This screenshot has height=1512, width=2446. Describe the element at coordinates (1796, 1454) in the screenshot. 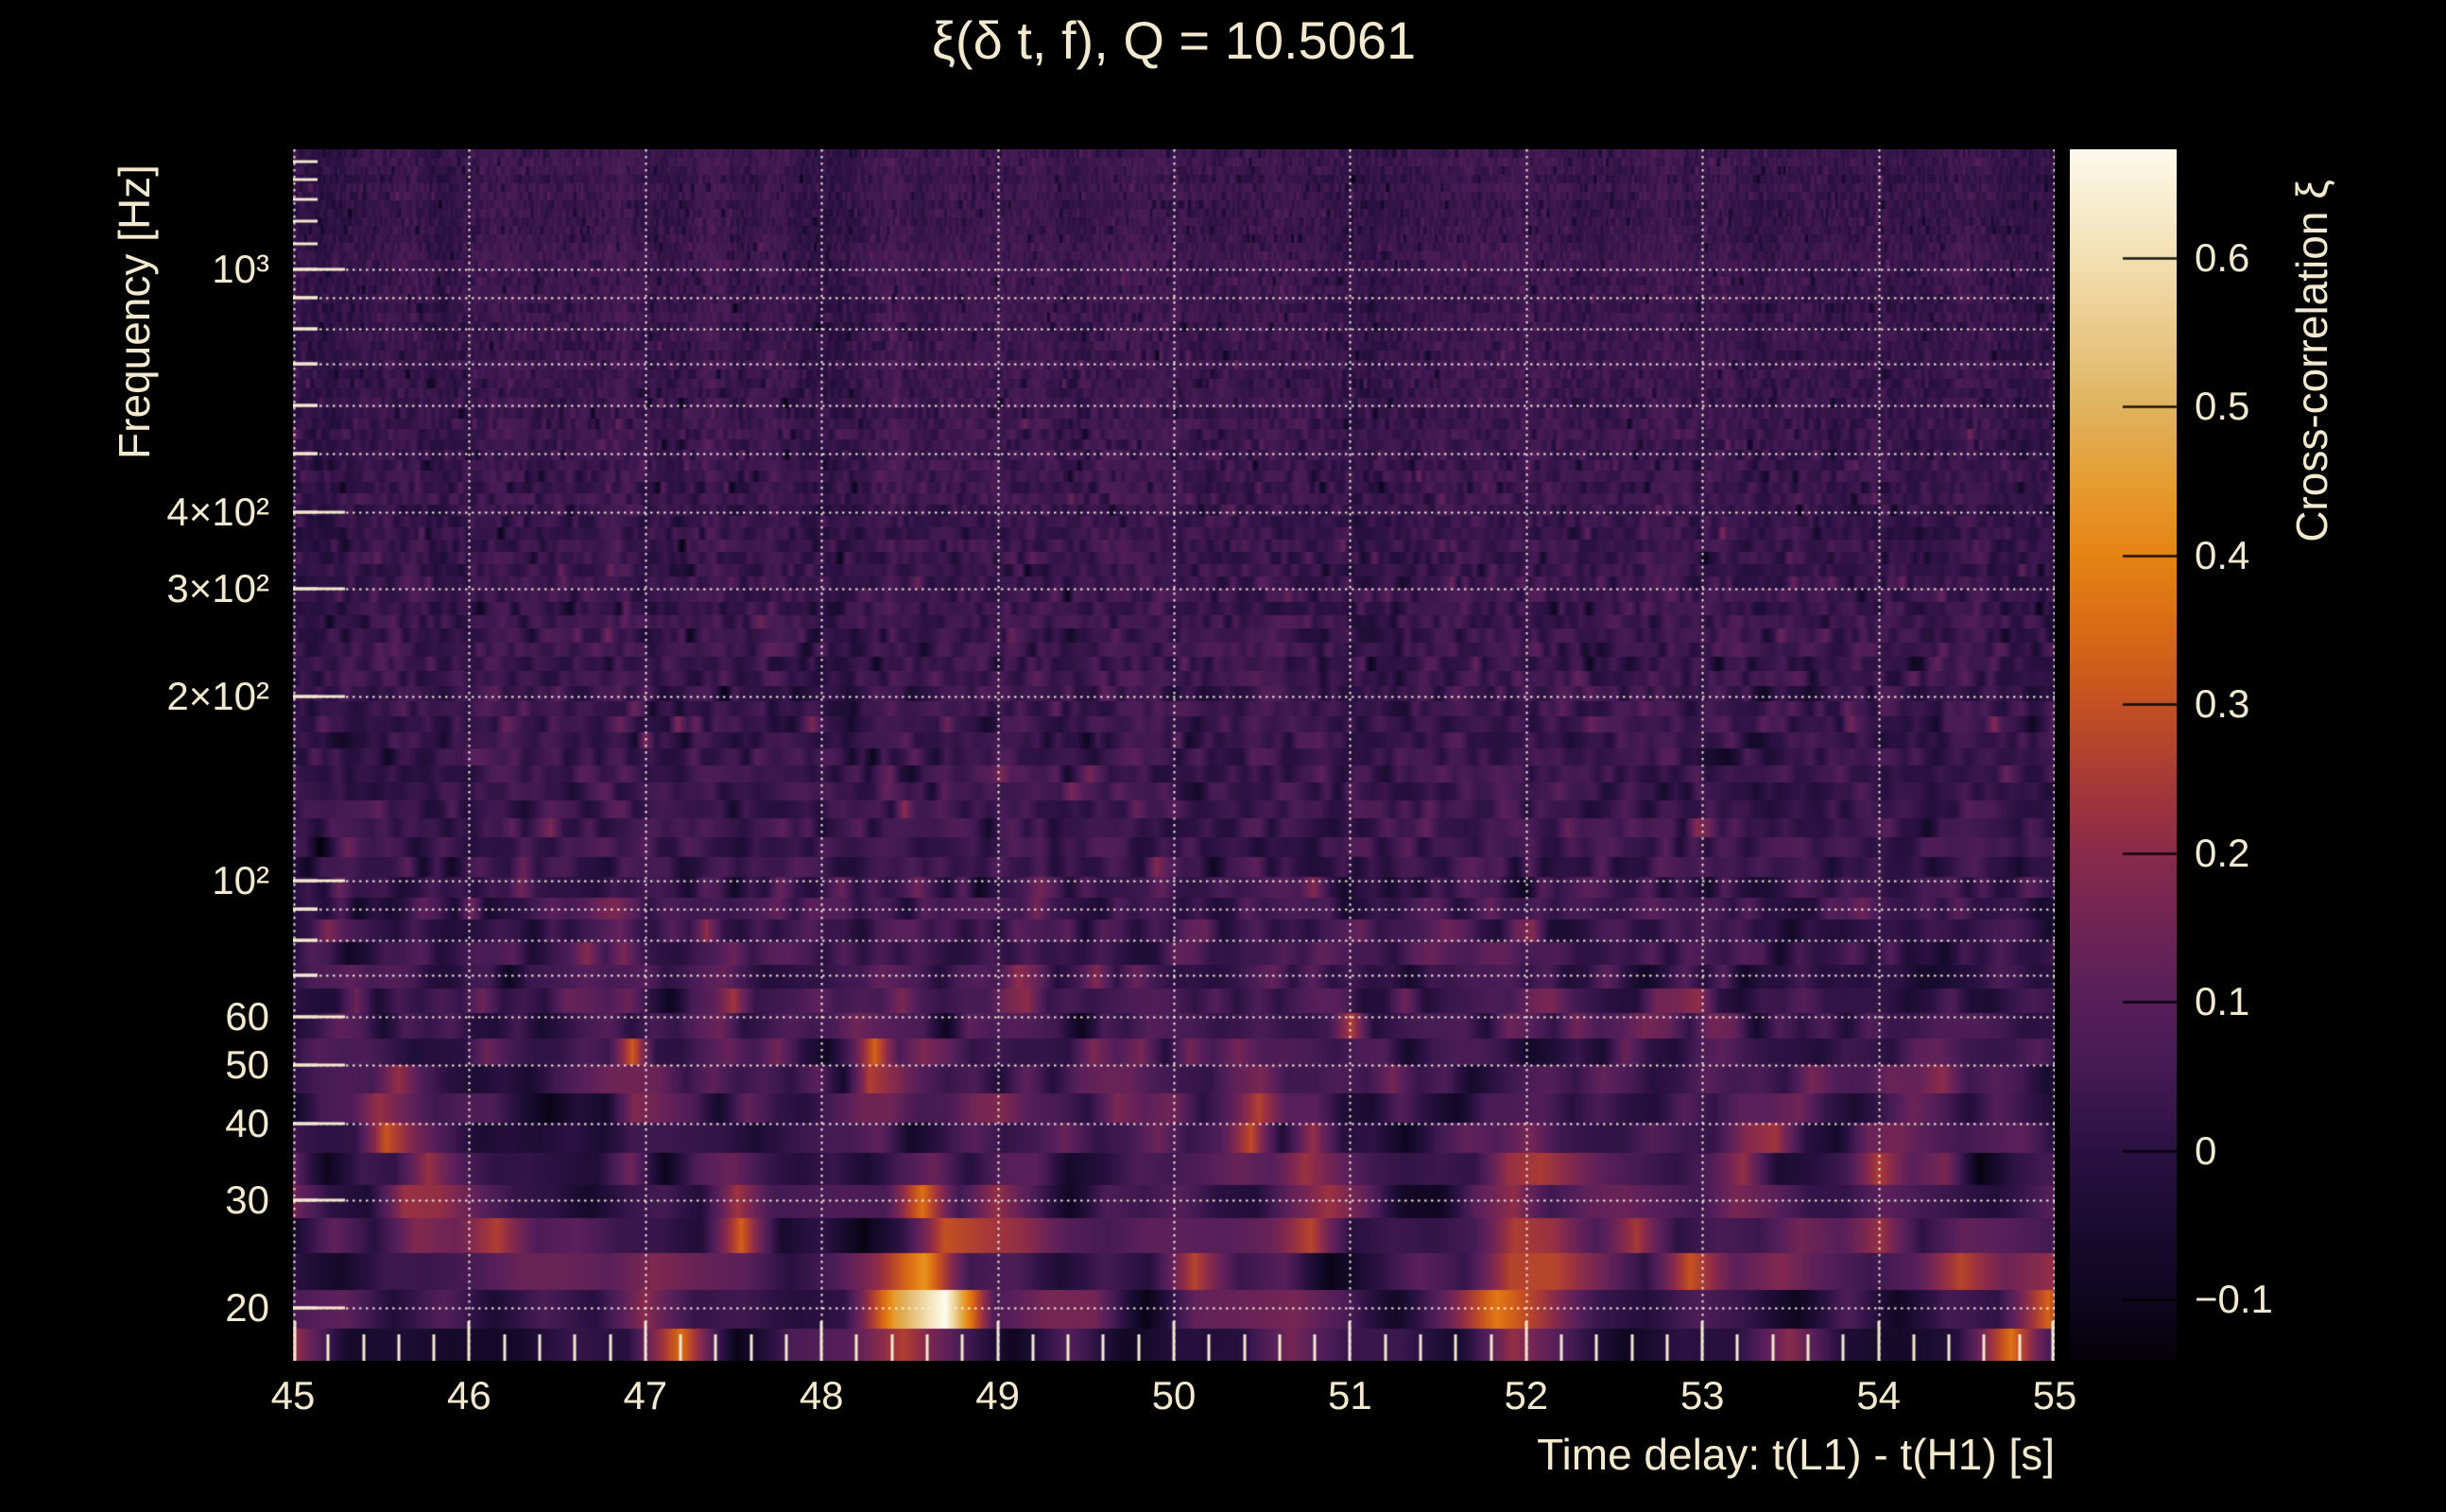

I see `x-axis-title: Time delay: t(L1) - t(H1) [s]` at that location.